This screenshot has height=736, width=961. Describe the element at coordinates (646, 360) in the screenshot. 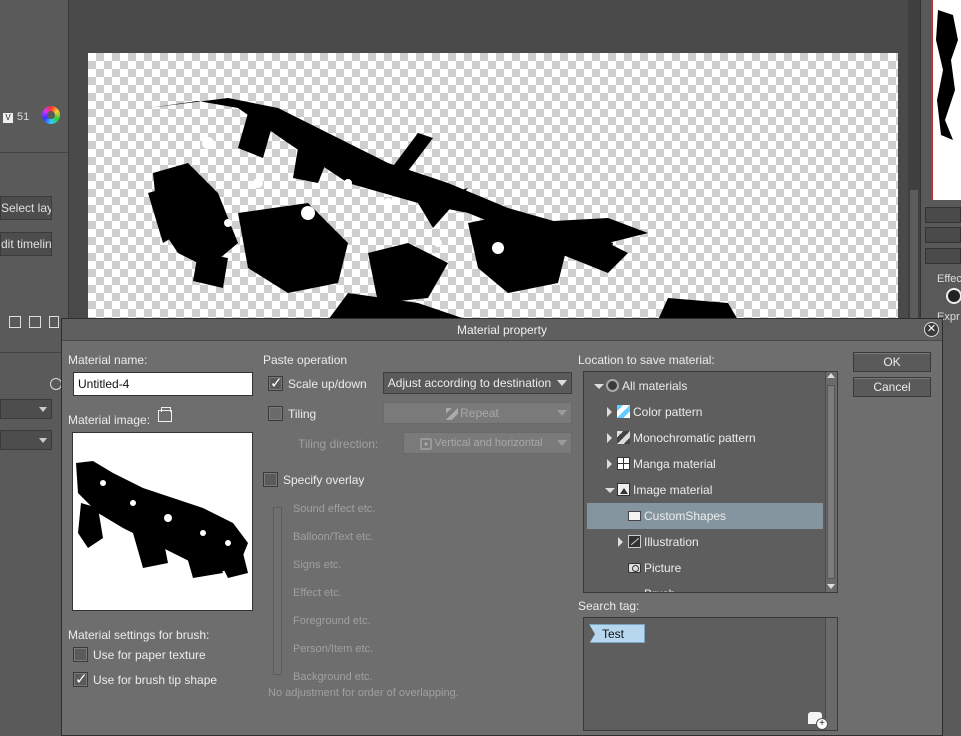

I see `location-label: Location to save material:` at that location.